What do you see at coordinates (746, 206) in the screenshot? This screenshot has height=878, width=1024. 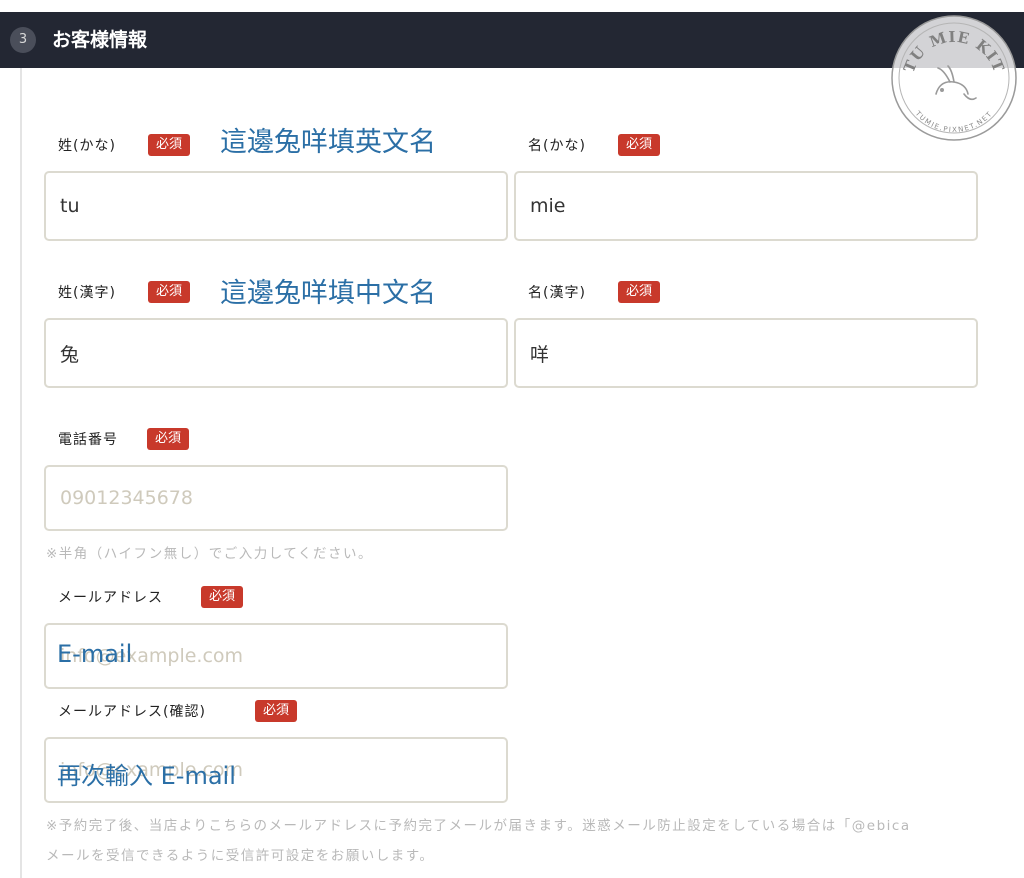 I see `first-name-kana-input: mie` at bounding box center [746, 206].